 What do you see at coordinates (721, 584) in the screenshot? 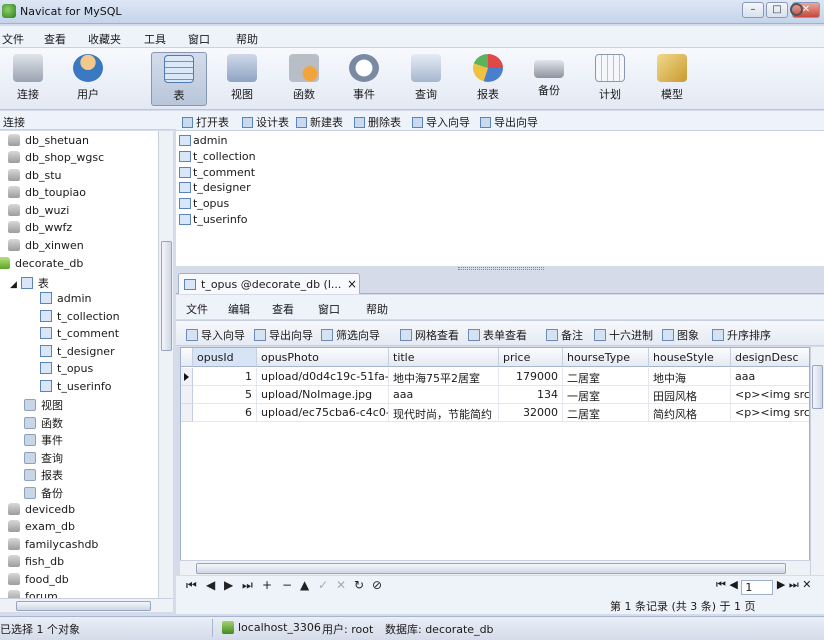
I see `first-page-icon: ⏮` at bounding box center [721, 584].